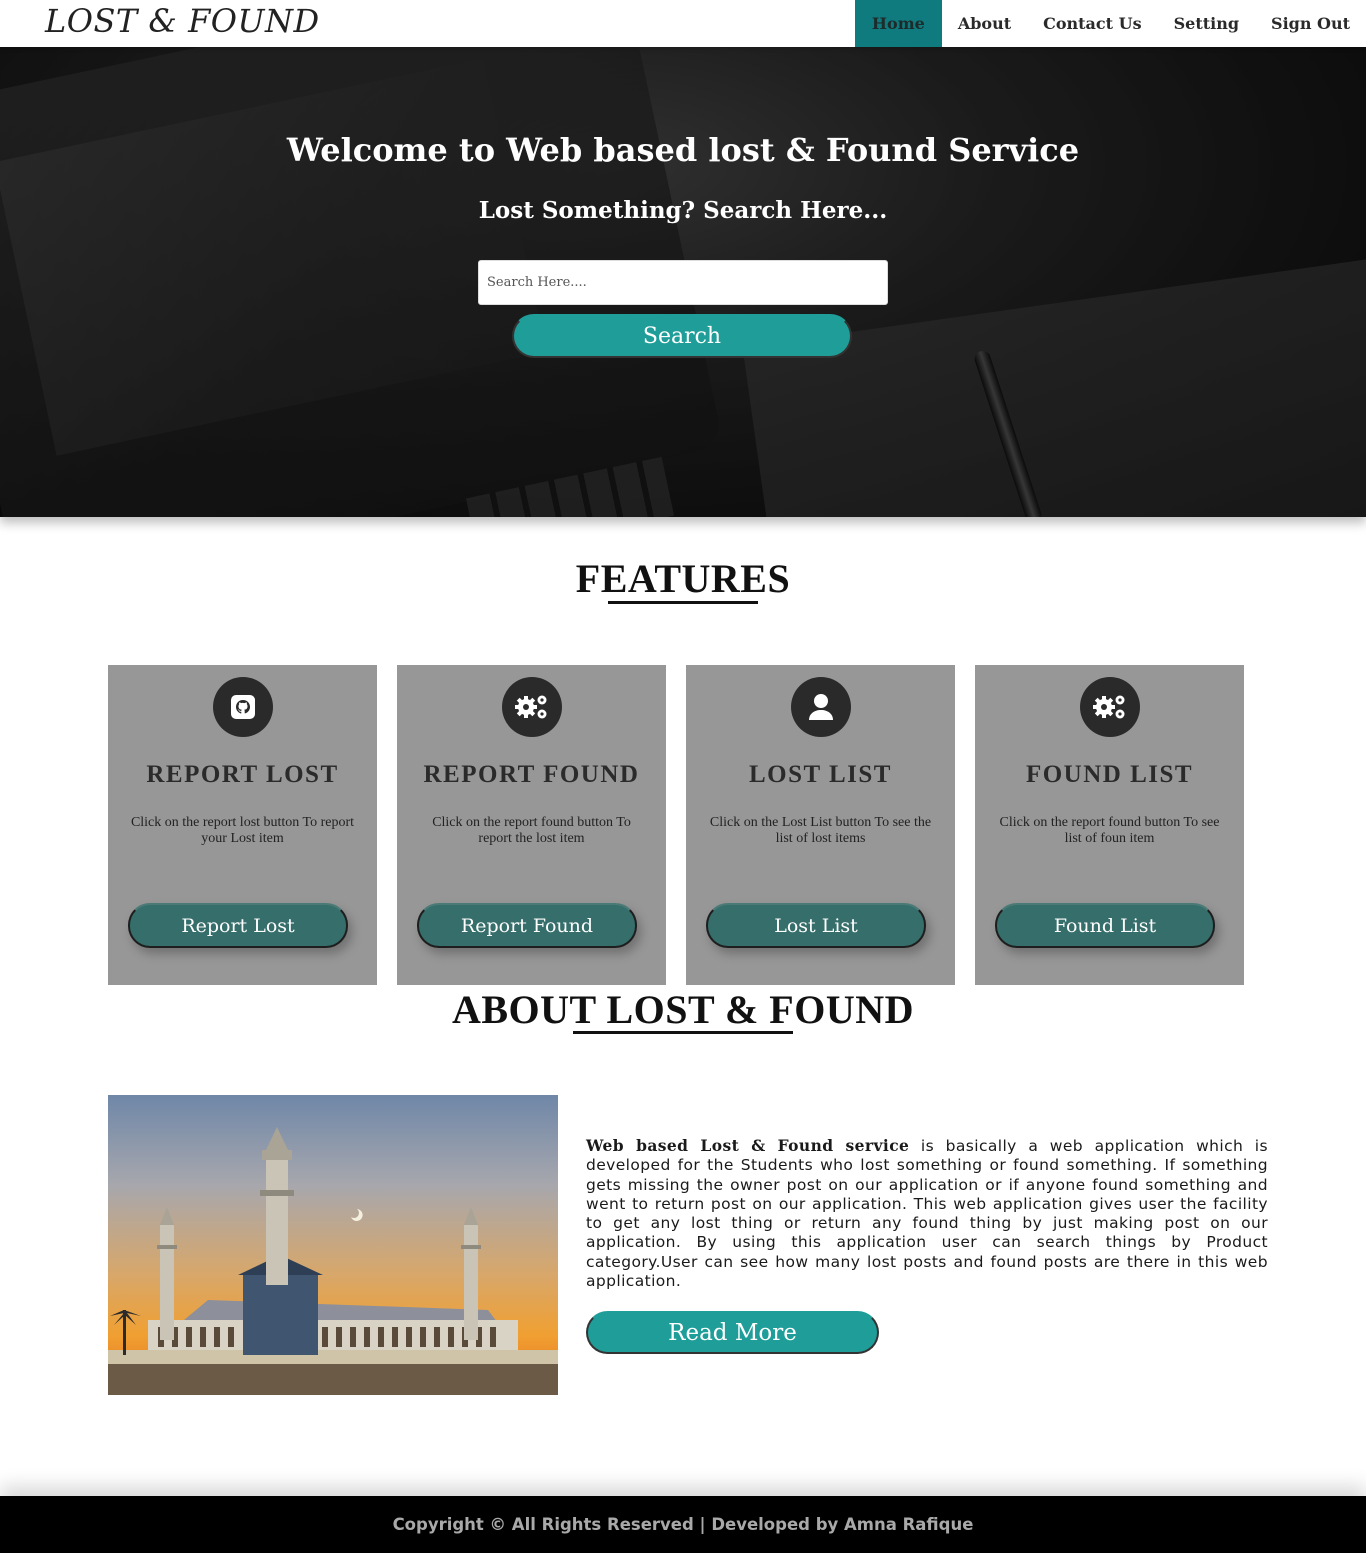 This screenshot has height=1553, width=1366. Describe the element at coordinates (333, 1245) in the screenshot. I see `mosque-image` at that location.